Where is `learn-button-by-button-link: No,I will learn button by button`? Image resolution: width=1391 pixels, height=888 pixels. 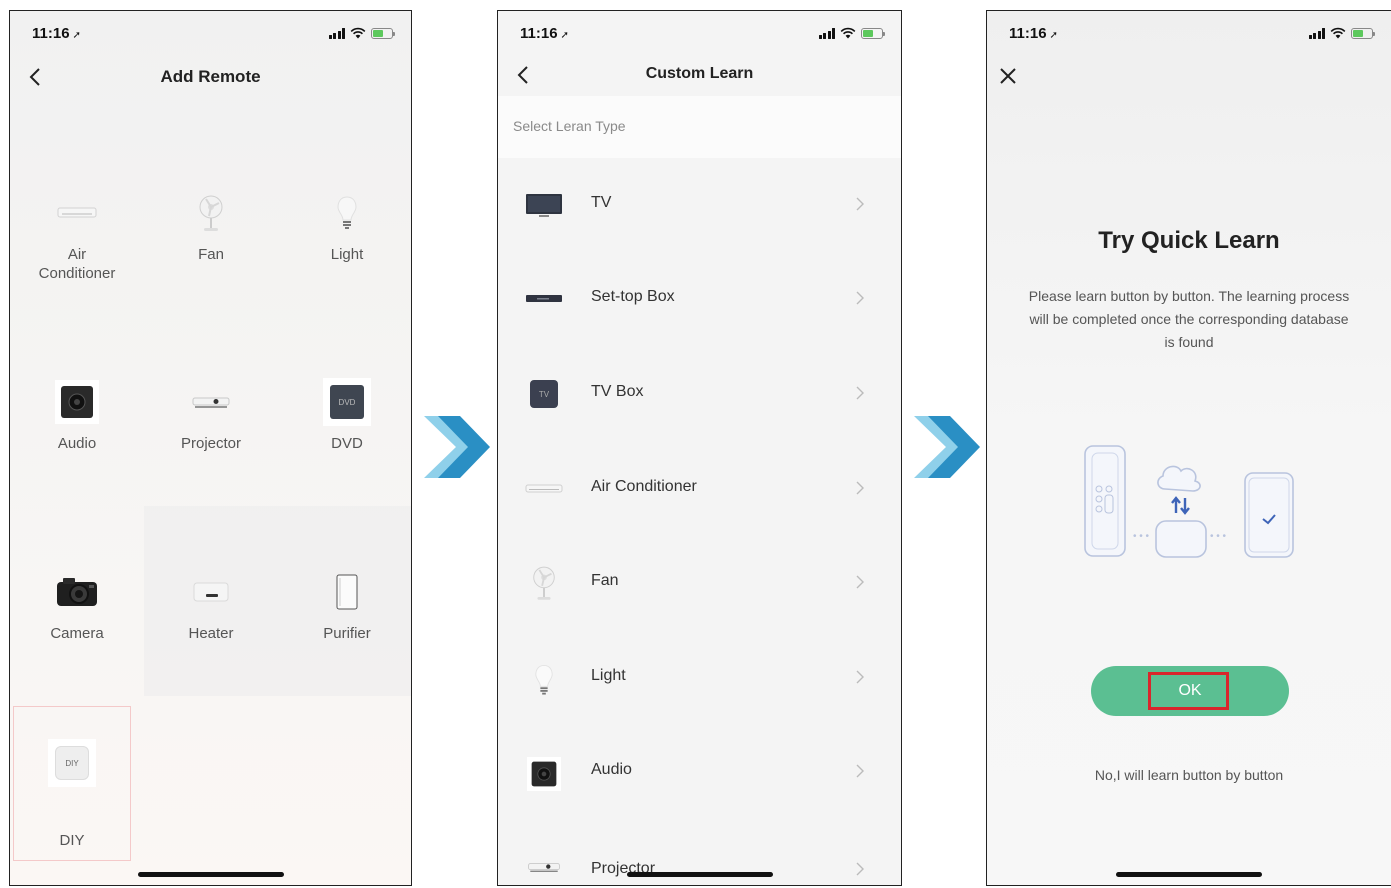
learn-button-by-button-link: No,I will learn button by button is located at coordinates (1189, 775).